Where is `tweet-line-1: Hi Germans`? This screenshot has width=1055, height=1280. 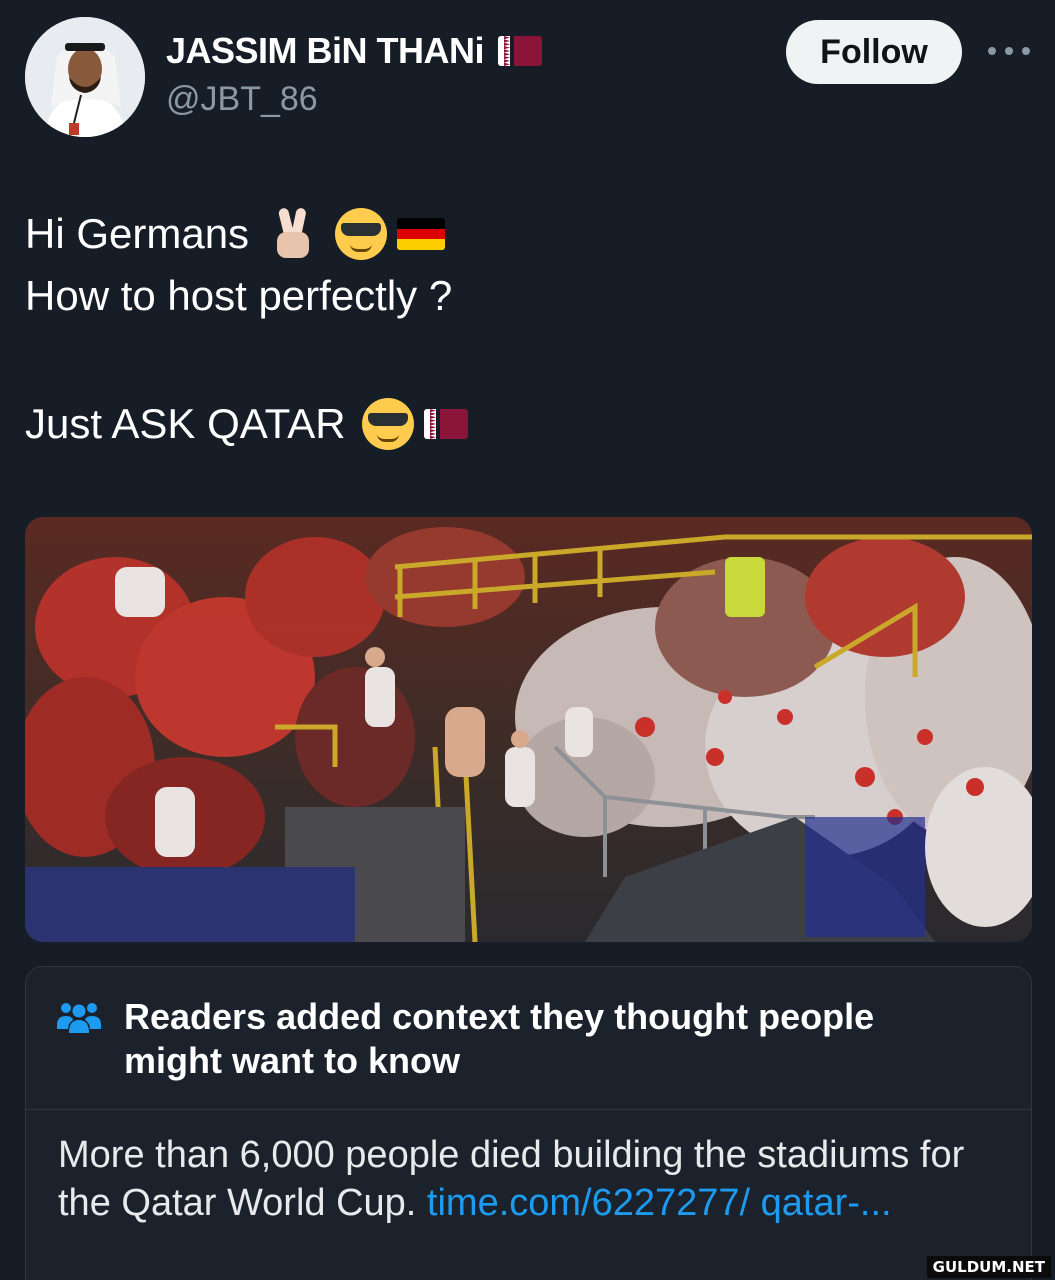
tweet-line-1: Hi Germans is located at coordinates (235, 233).